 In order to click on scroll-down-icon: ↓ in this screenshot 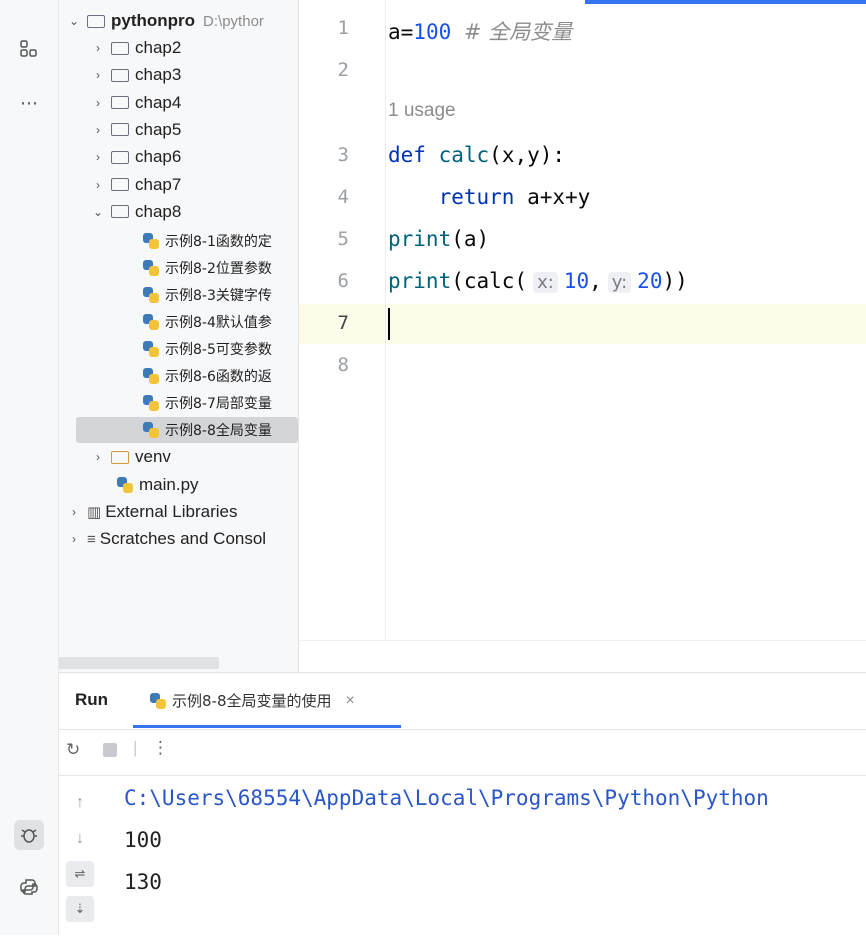, I will do `click(80, 839)`.